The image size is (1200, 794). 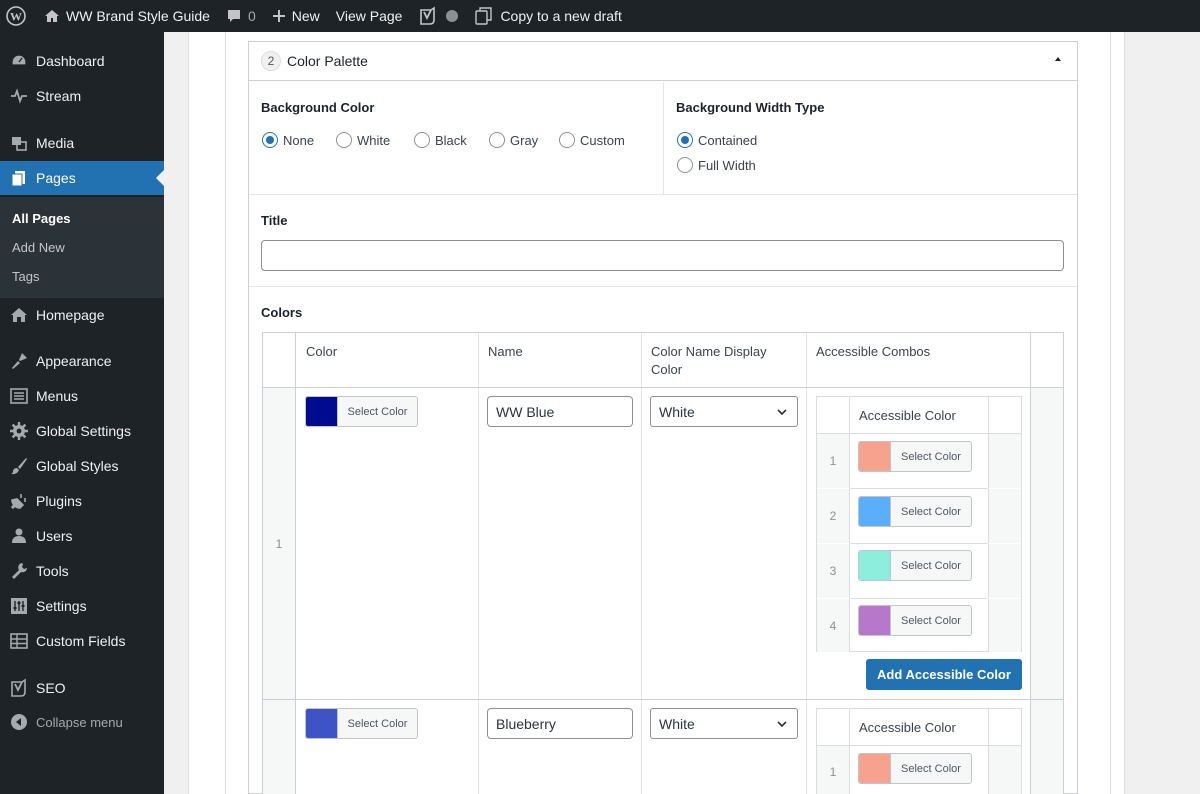 I want to click on users-icon, so click(x=18, y=536).